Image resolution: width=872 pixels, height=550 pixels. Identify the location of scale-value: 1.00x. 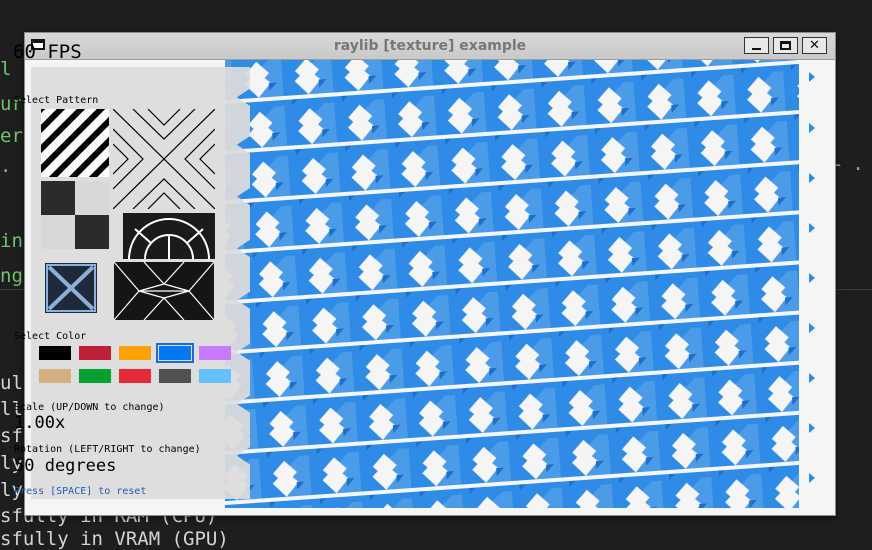
(40, 423).